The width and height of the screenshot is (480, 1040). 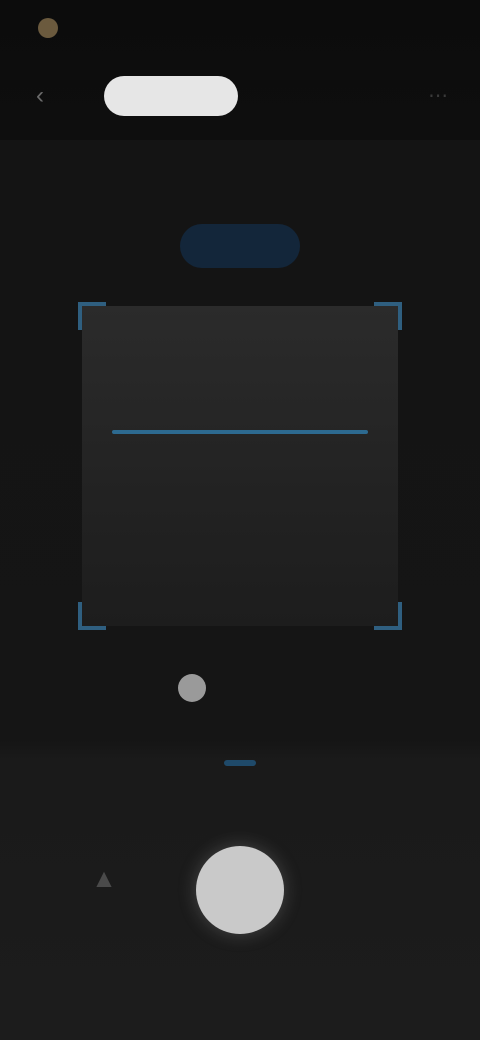 I want to click on more-icon: ⋯, so click(x=438, y=96).